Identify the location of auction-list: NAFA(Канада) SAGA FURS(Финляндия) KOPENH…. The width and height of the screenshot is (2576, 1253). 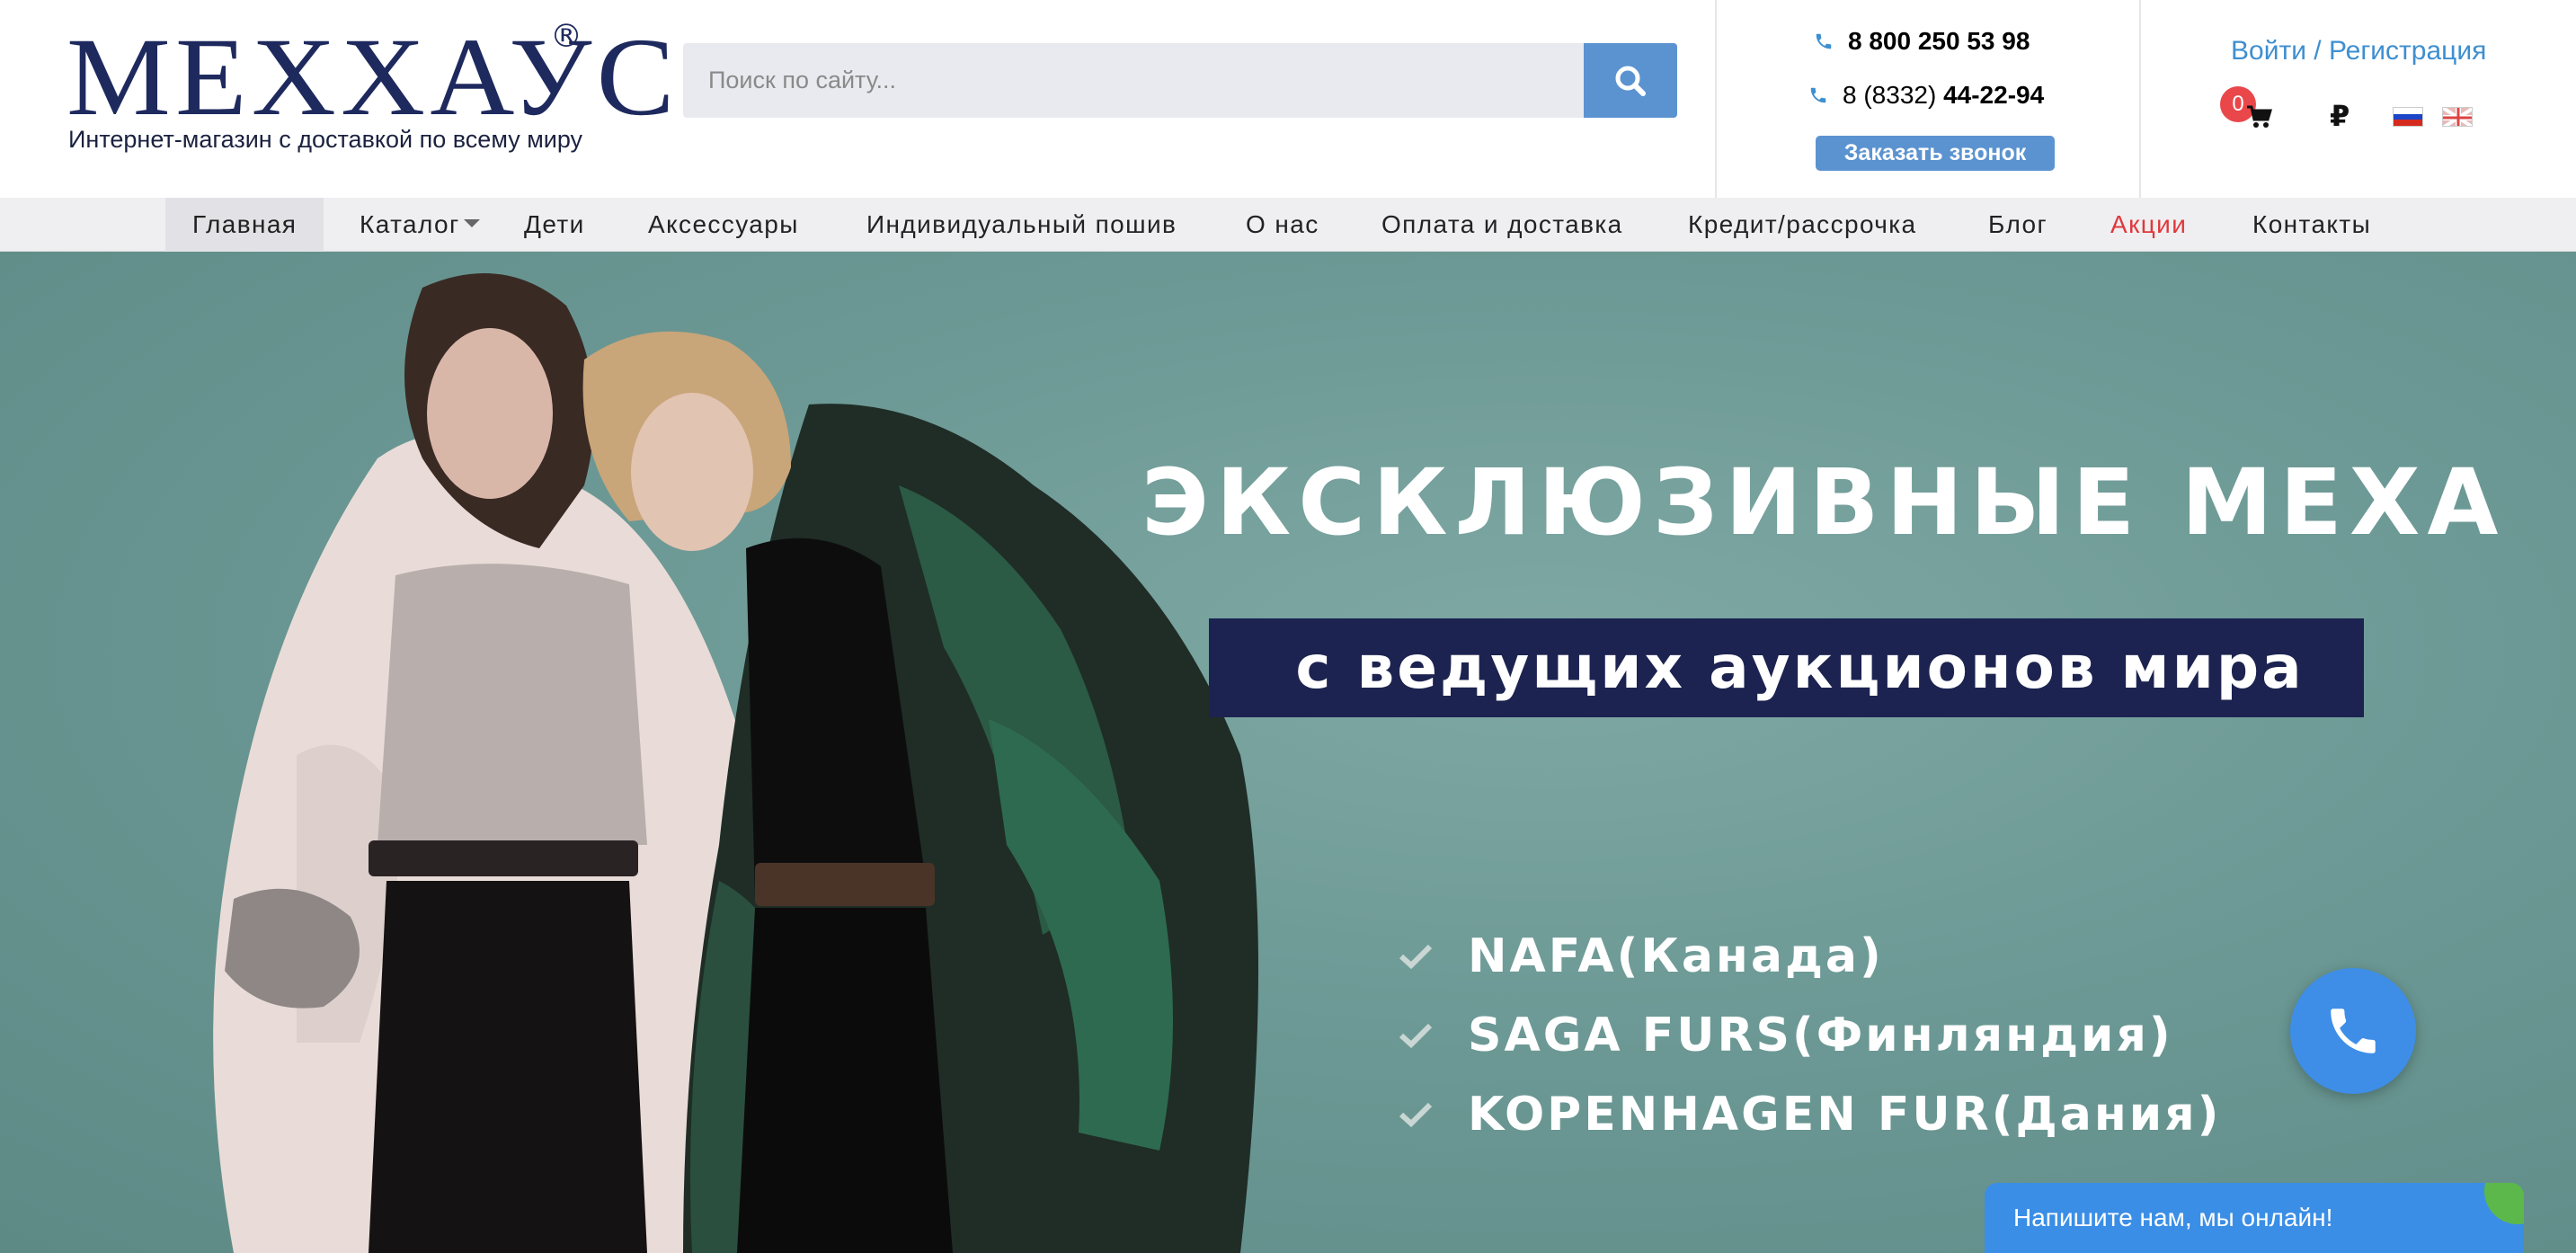
(1809, 1035).